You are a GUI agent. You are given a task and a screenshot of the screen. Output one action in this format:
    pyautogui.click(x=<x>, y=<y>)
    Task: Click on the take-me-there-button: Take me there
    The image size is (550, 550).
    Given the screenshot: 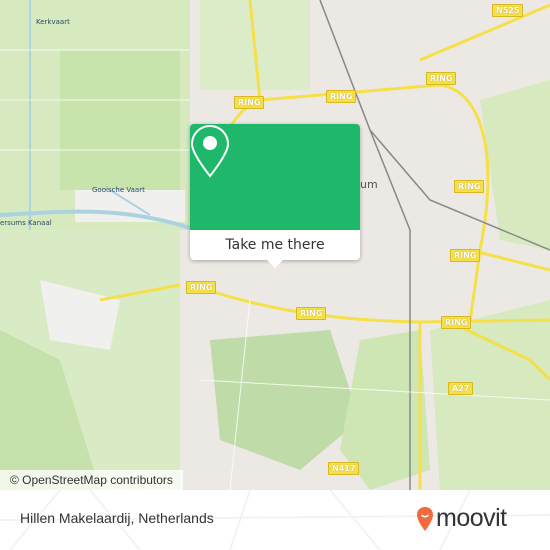 What is the action you would take?
    pyautogui.click(x=275, y=245)
    